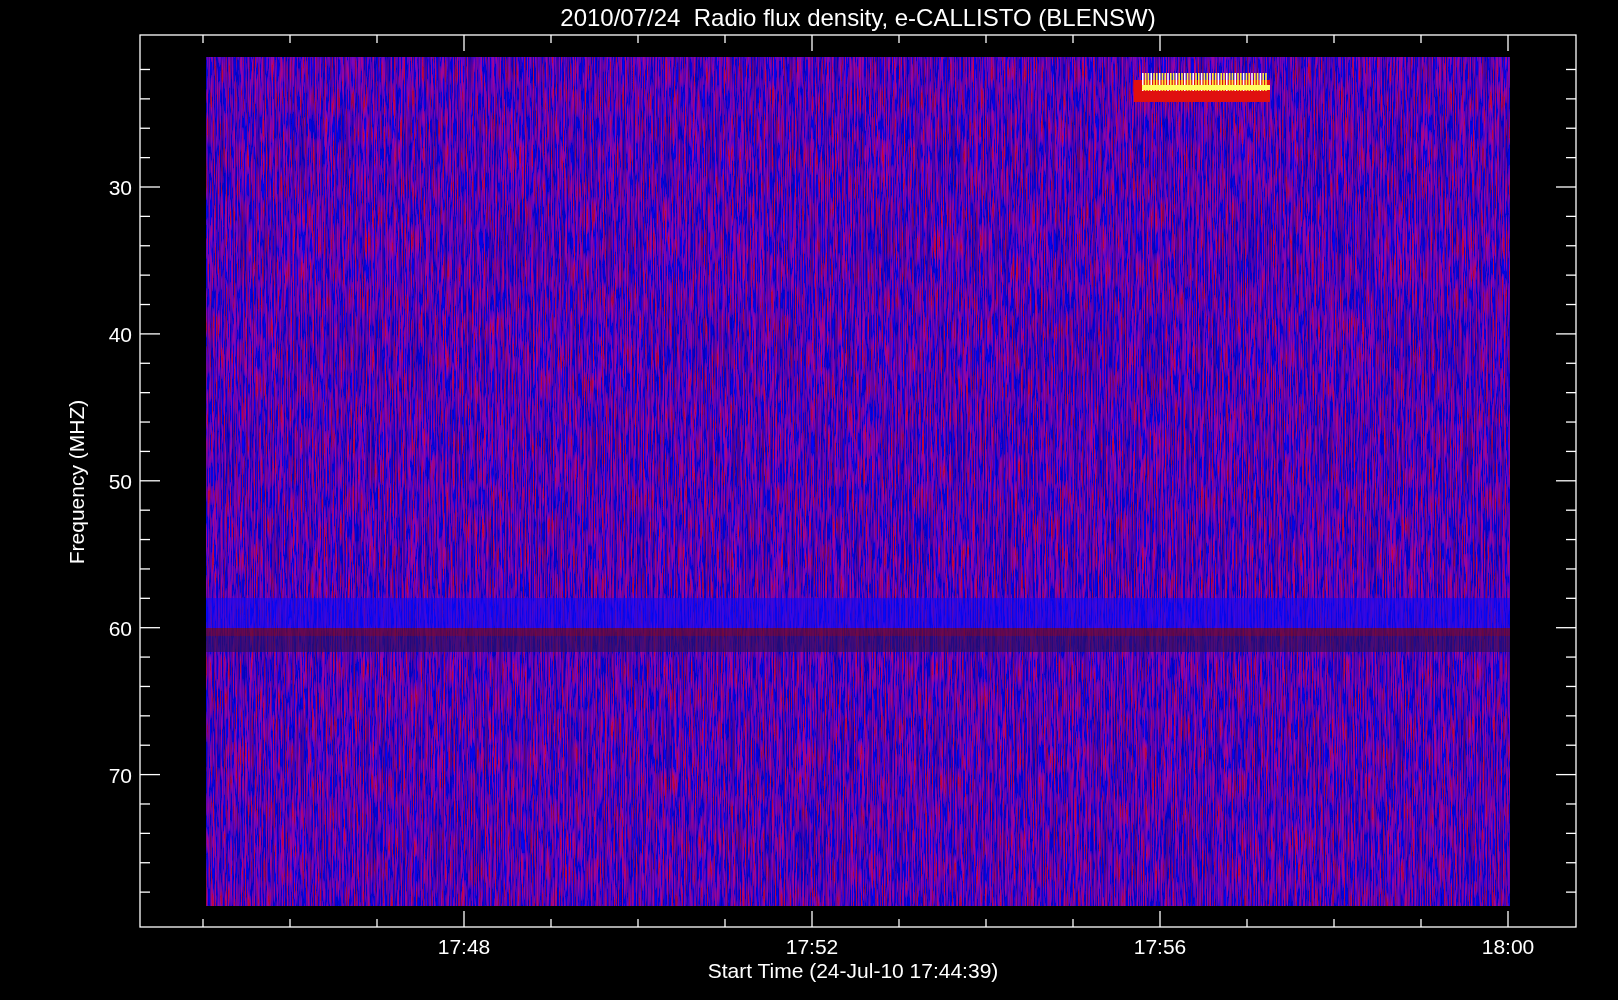  What do you see at coordinates (120, 334) in the screenshot?
I see `y-tick-label: 40` at bounding box center [120, 334].